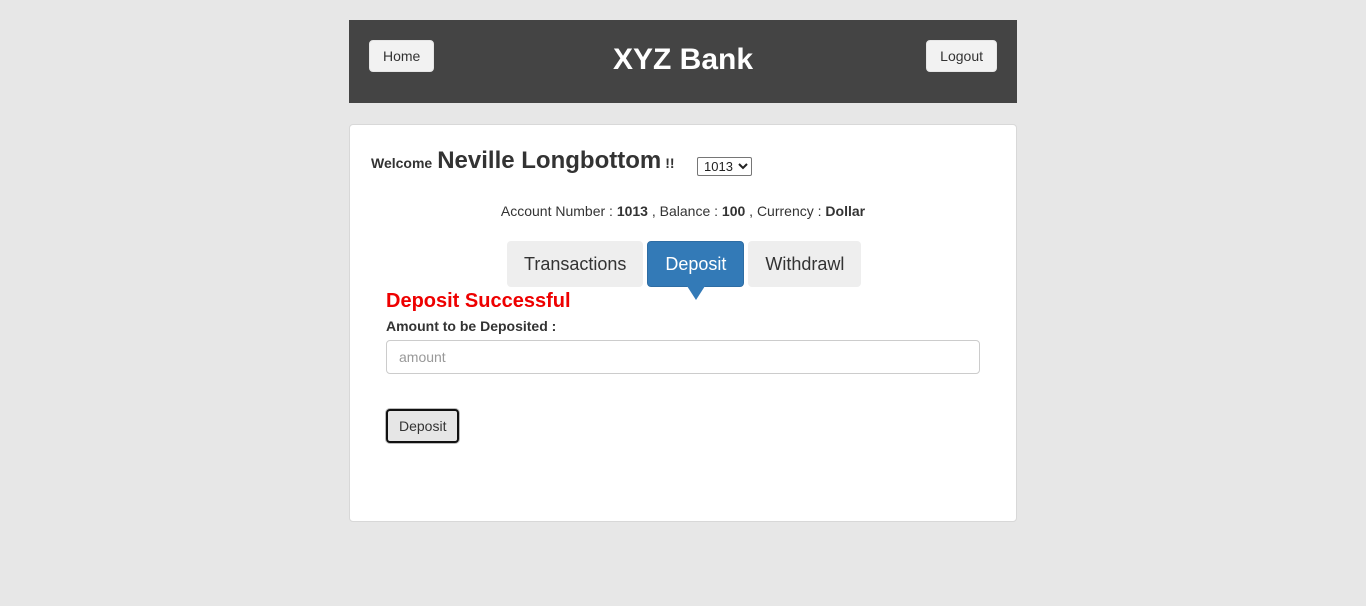  I want to click on tab-withdrawl: Withdrawl, so click(805, 264).